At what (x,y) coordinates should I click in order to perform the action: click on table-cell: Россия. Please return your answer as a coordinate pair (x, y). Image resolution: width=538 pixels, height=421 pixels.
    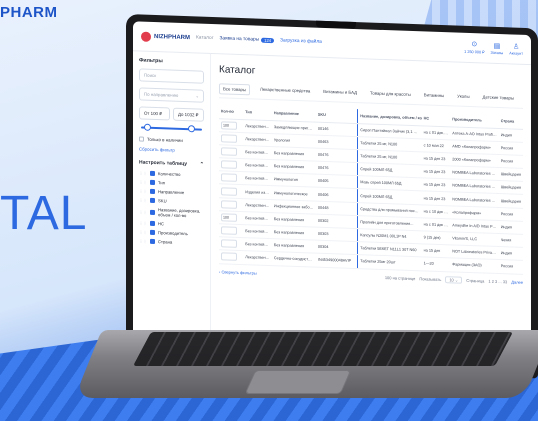
    Looking at the image, I should click on (510, 148).